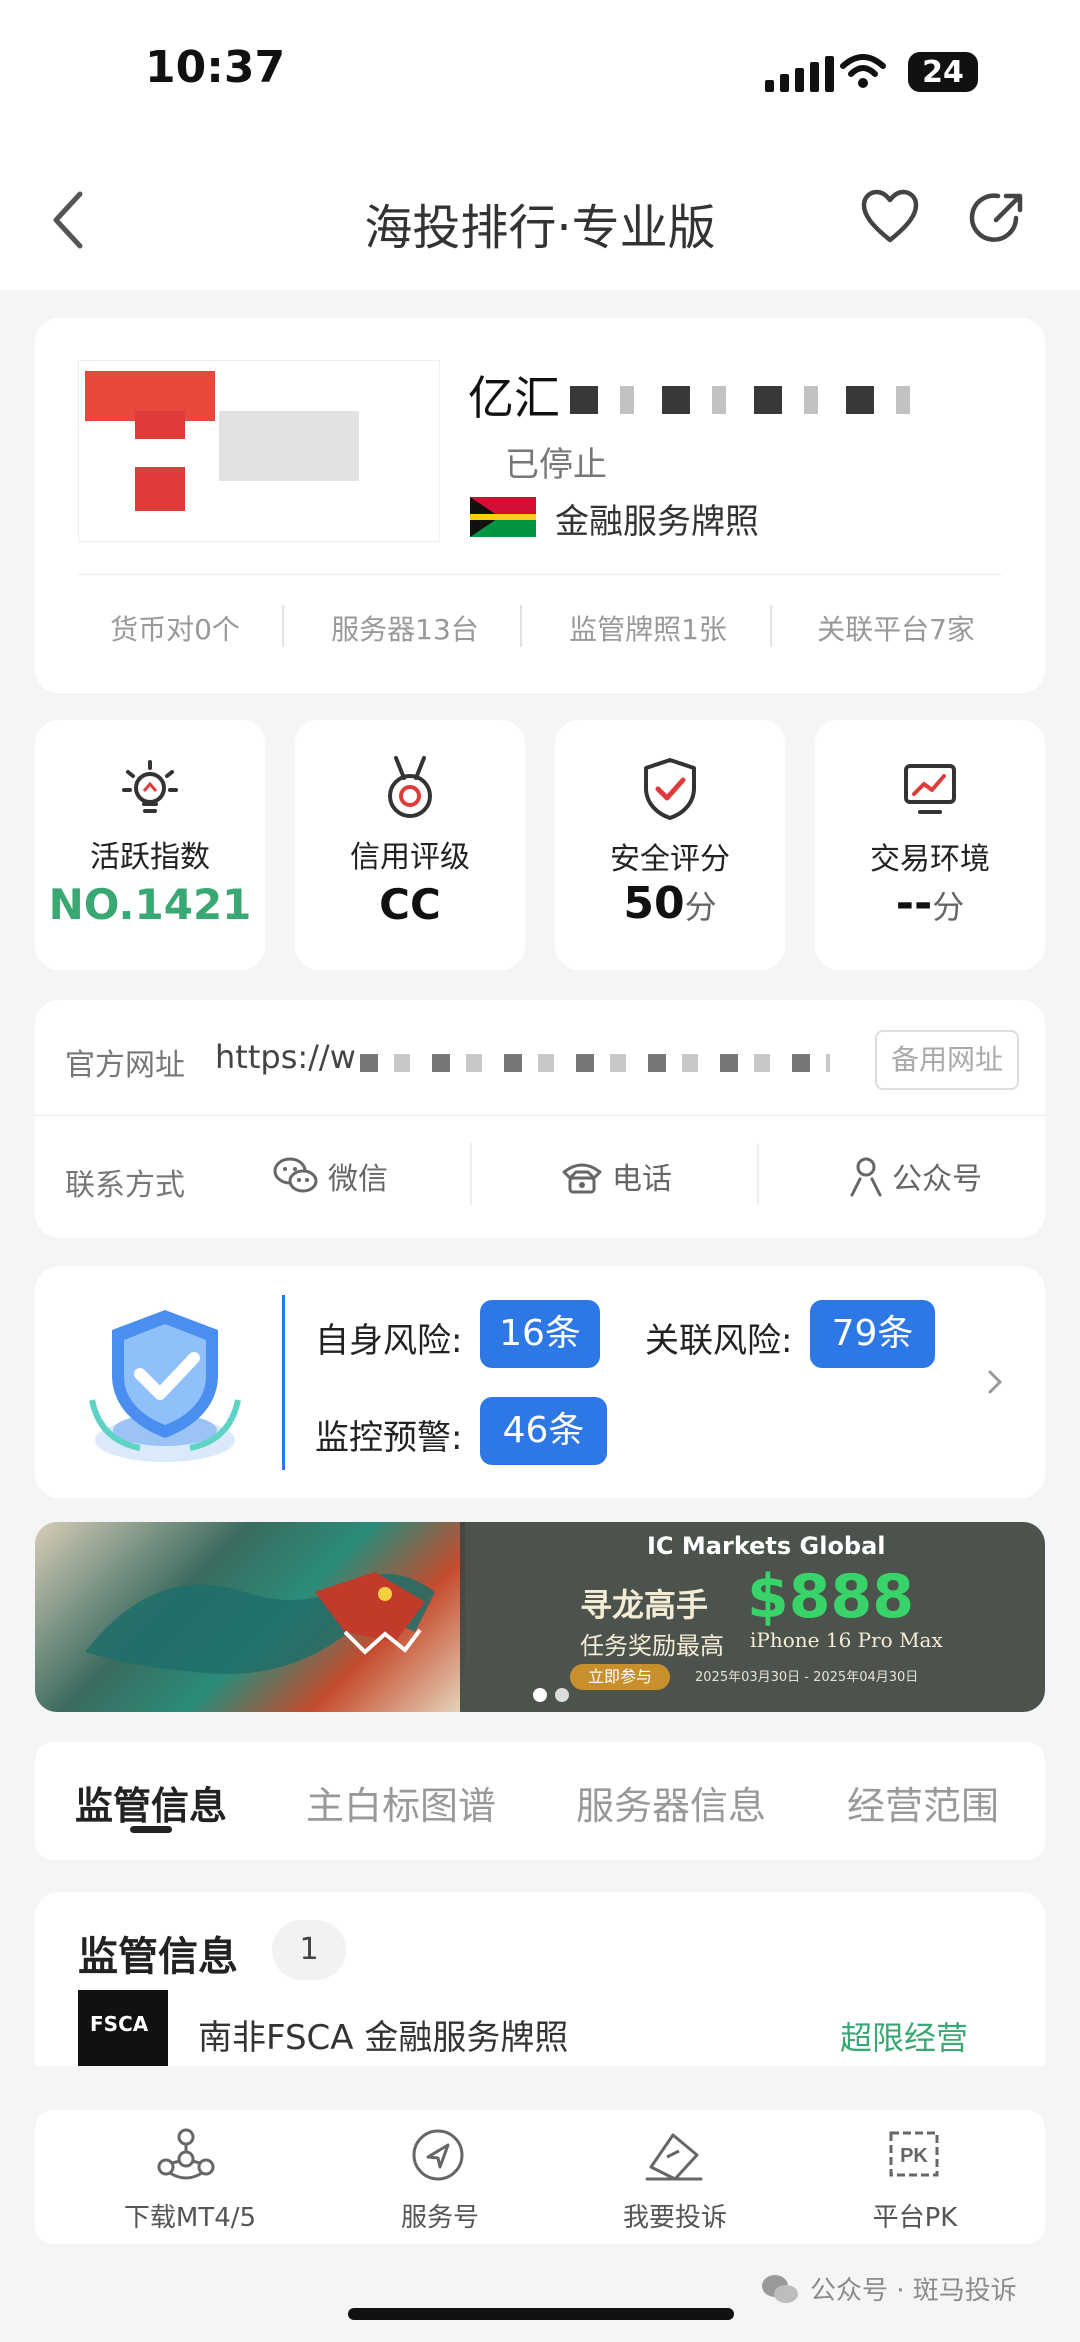 Image resolution: width=1080 pixels, height=2342 pixels. Describe the element at coordinates (998, 218) in the screenshot. I see `share-icon` at that location.